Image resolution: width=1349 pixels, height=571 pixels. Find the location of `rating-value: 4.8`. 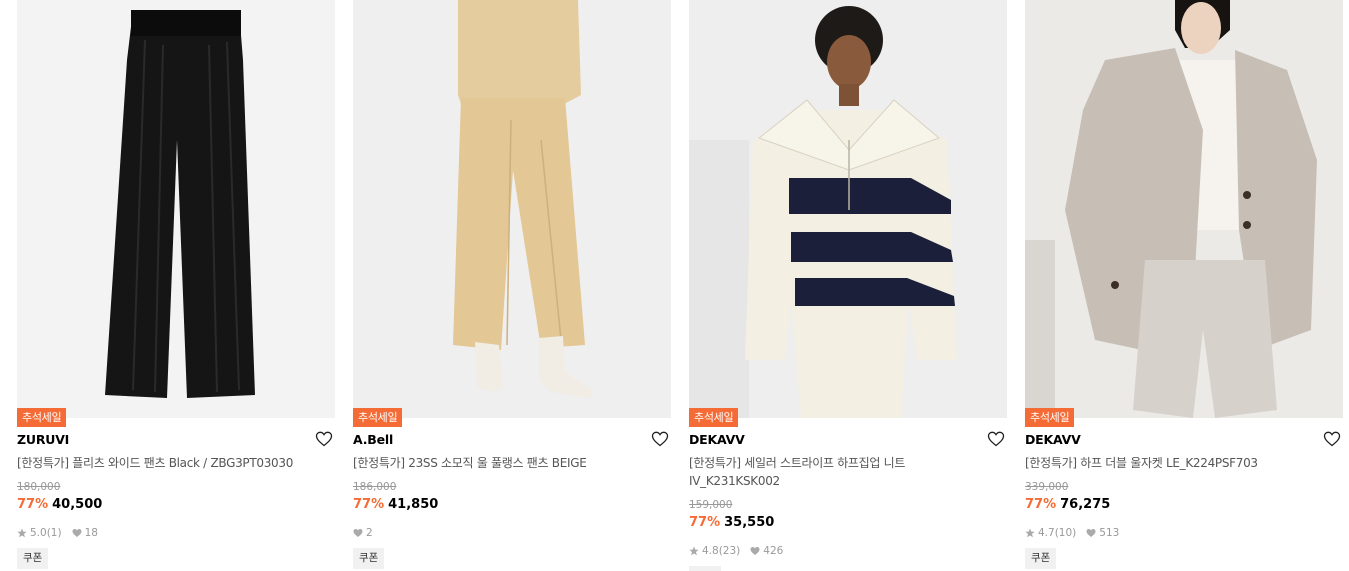

rating-value: 4.8 is located at coordinates (710, 551).